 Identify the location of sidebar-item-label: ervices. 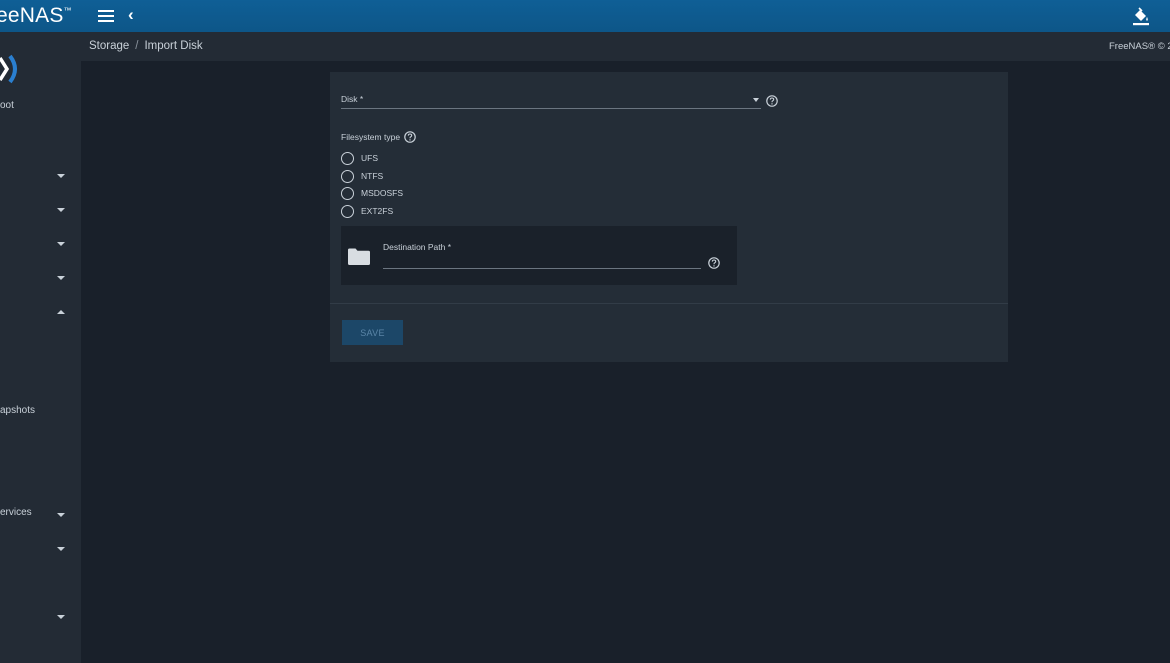
(16, 512).